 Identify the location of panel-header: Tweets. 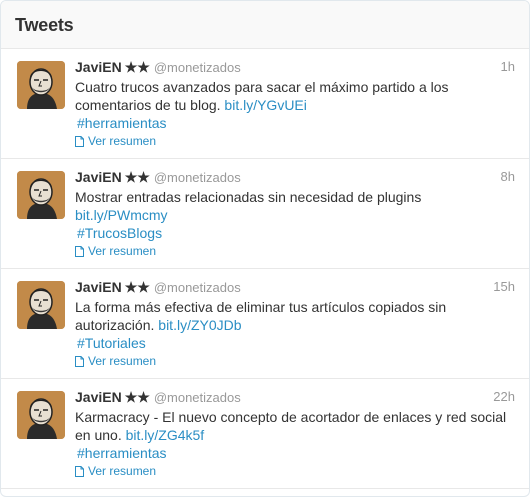
(265, 25).